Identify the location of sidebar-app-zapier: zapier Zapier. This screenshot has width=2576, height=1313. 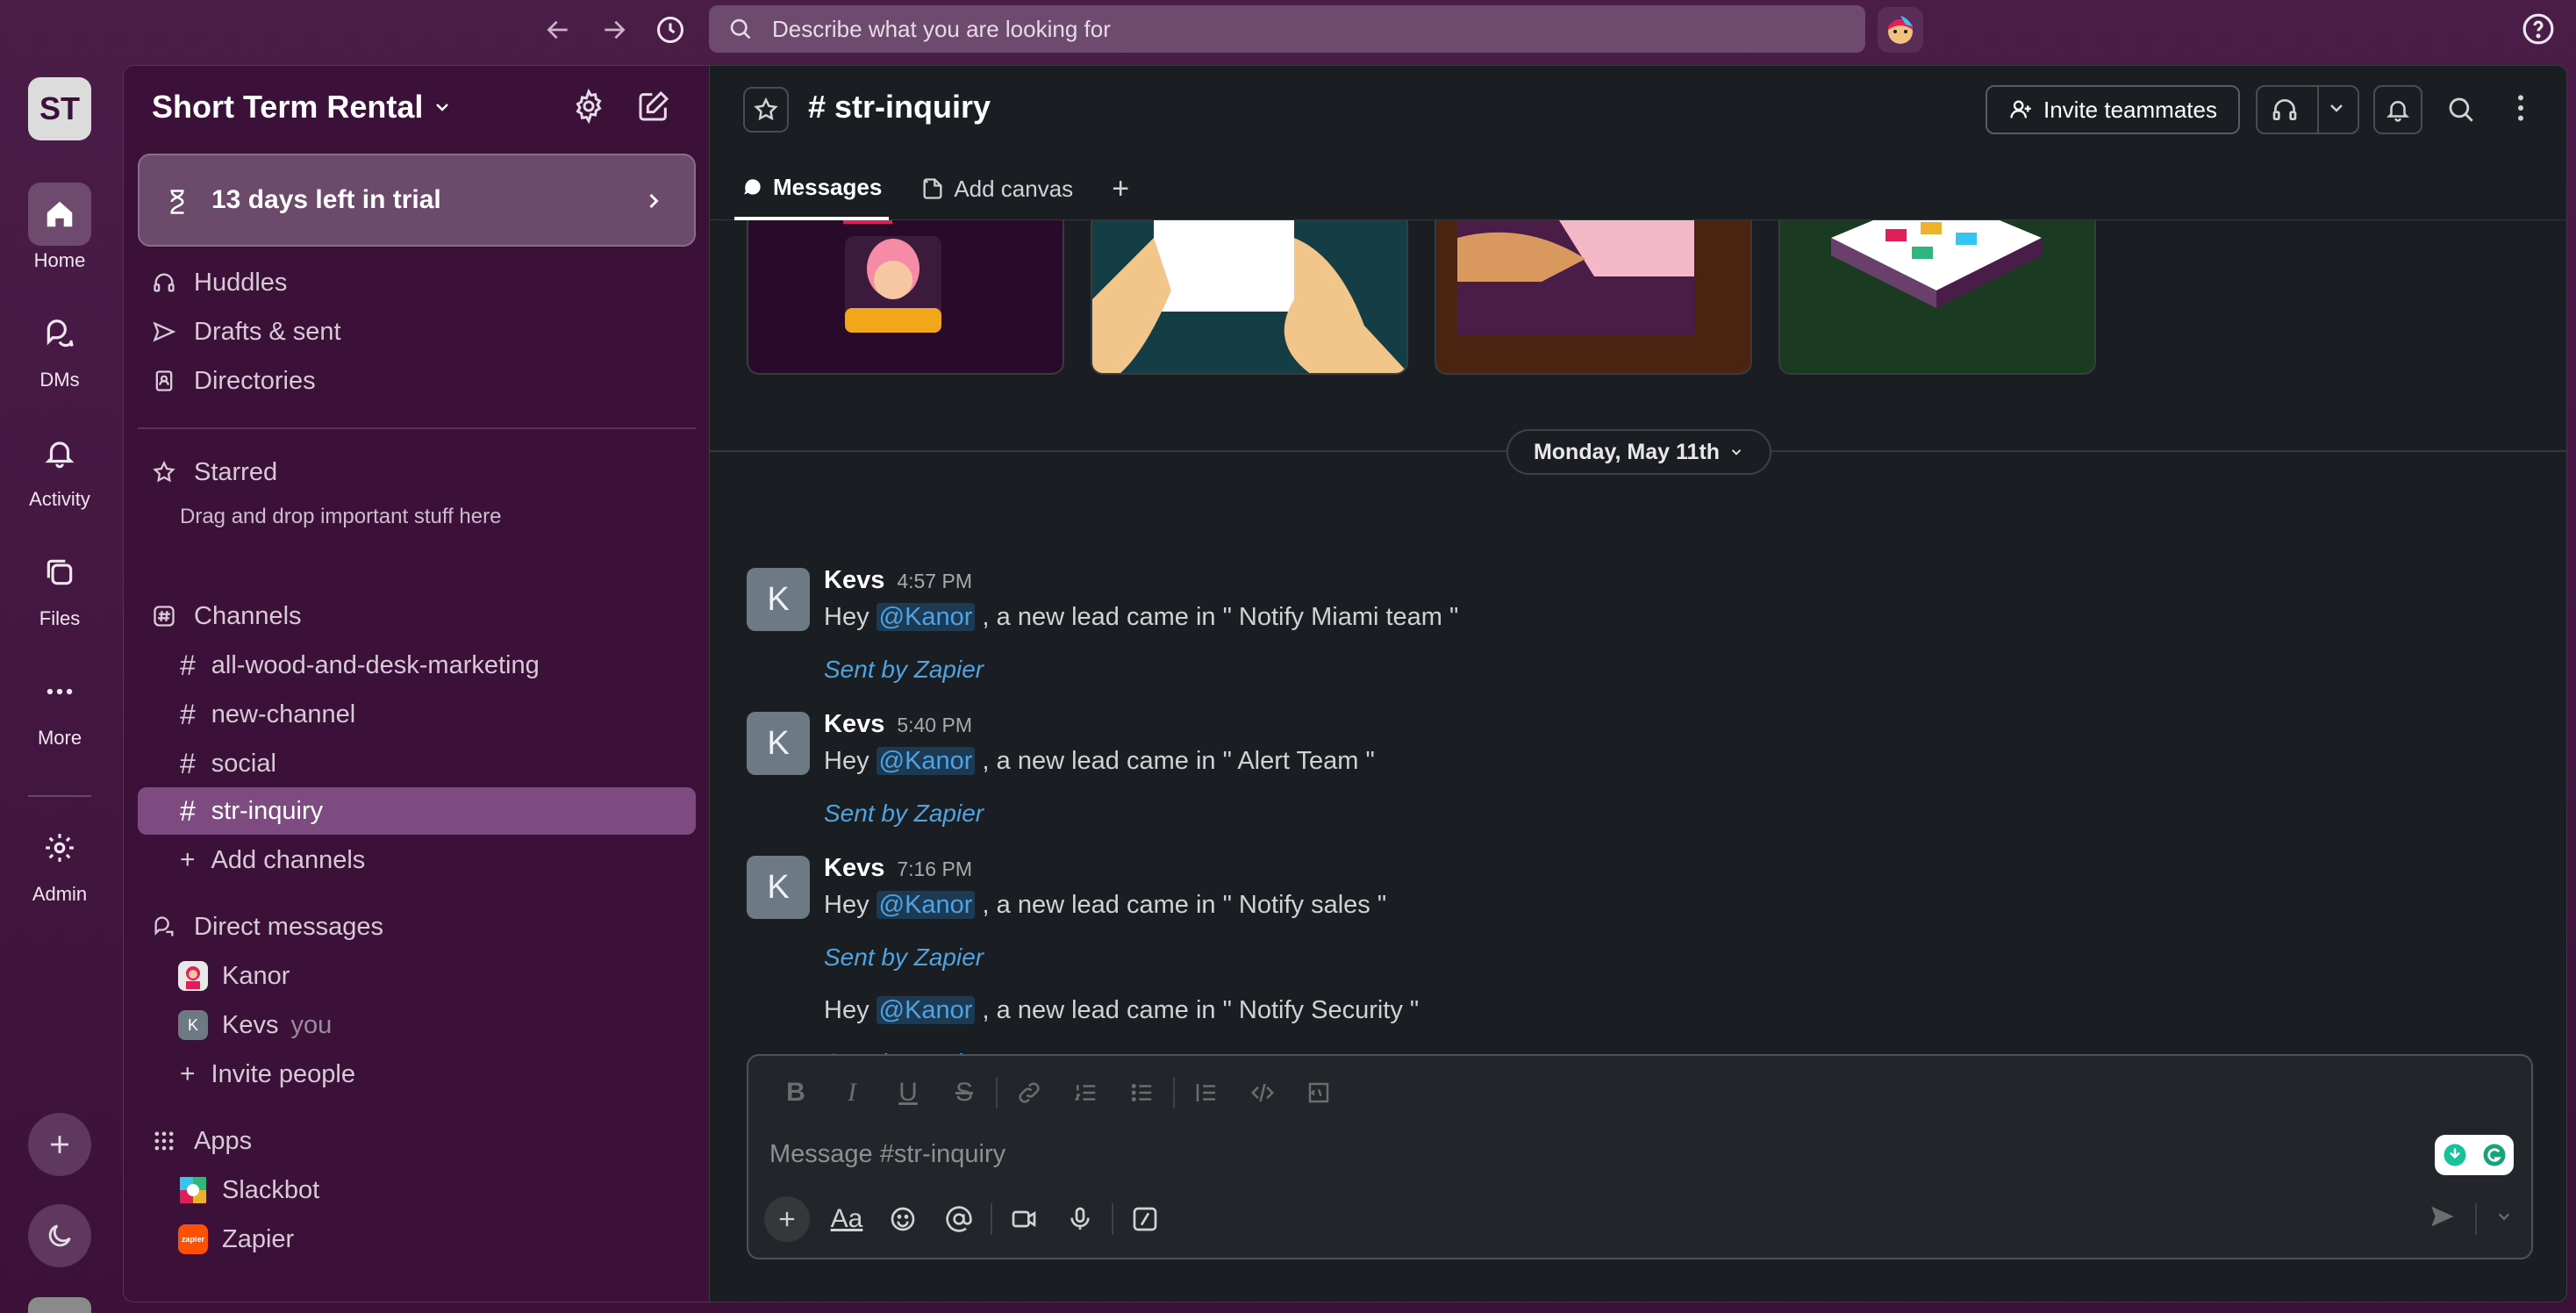
(209, 1239).